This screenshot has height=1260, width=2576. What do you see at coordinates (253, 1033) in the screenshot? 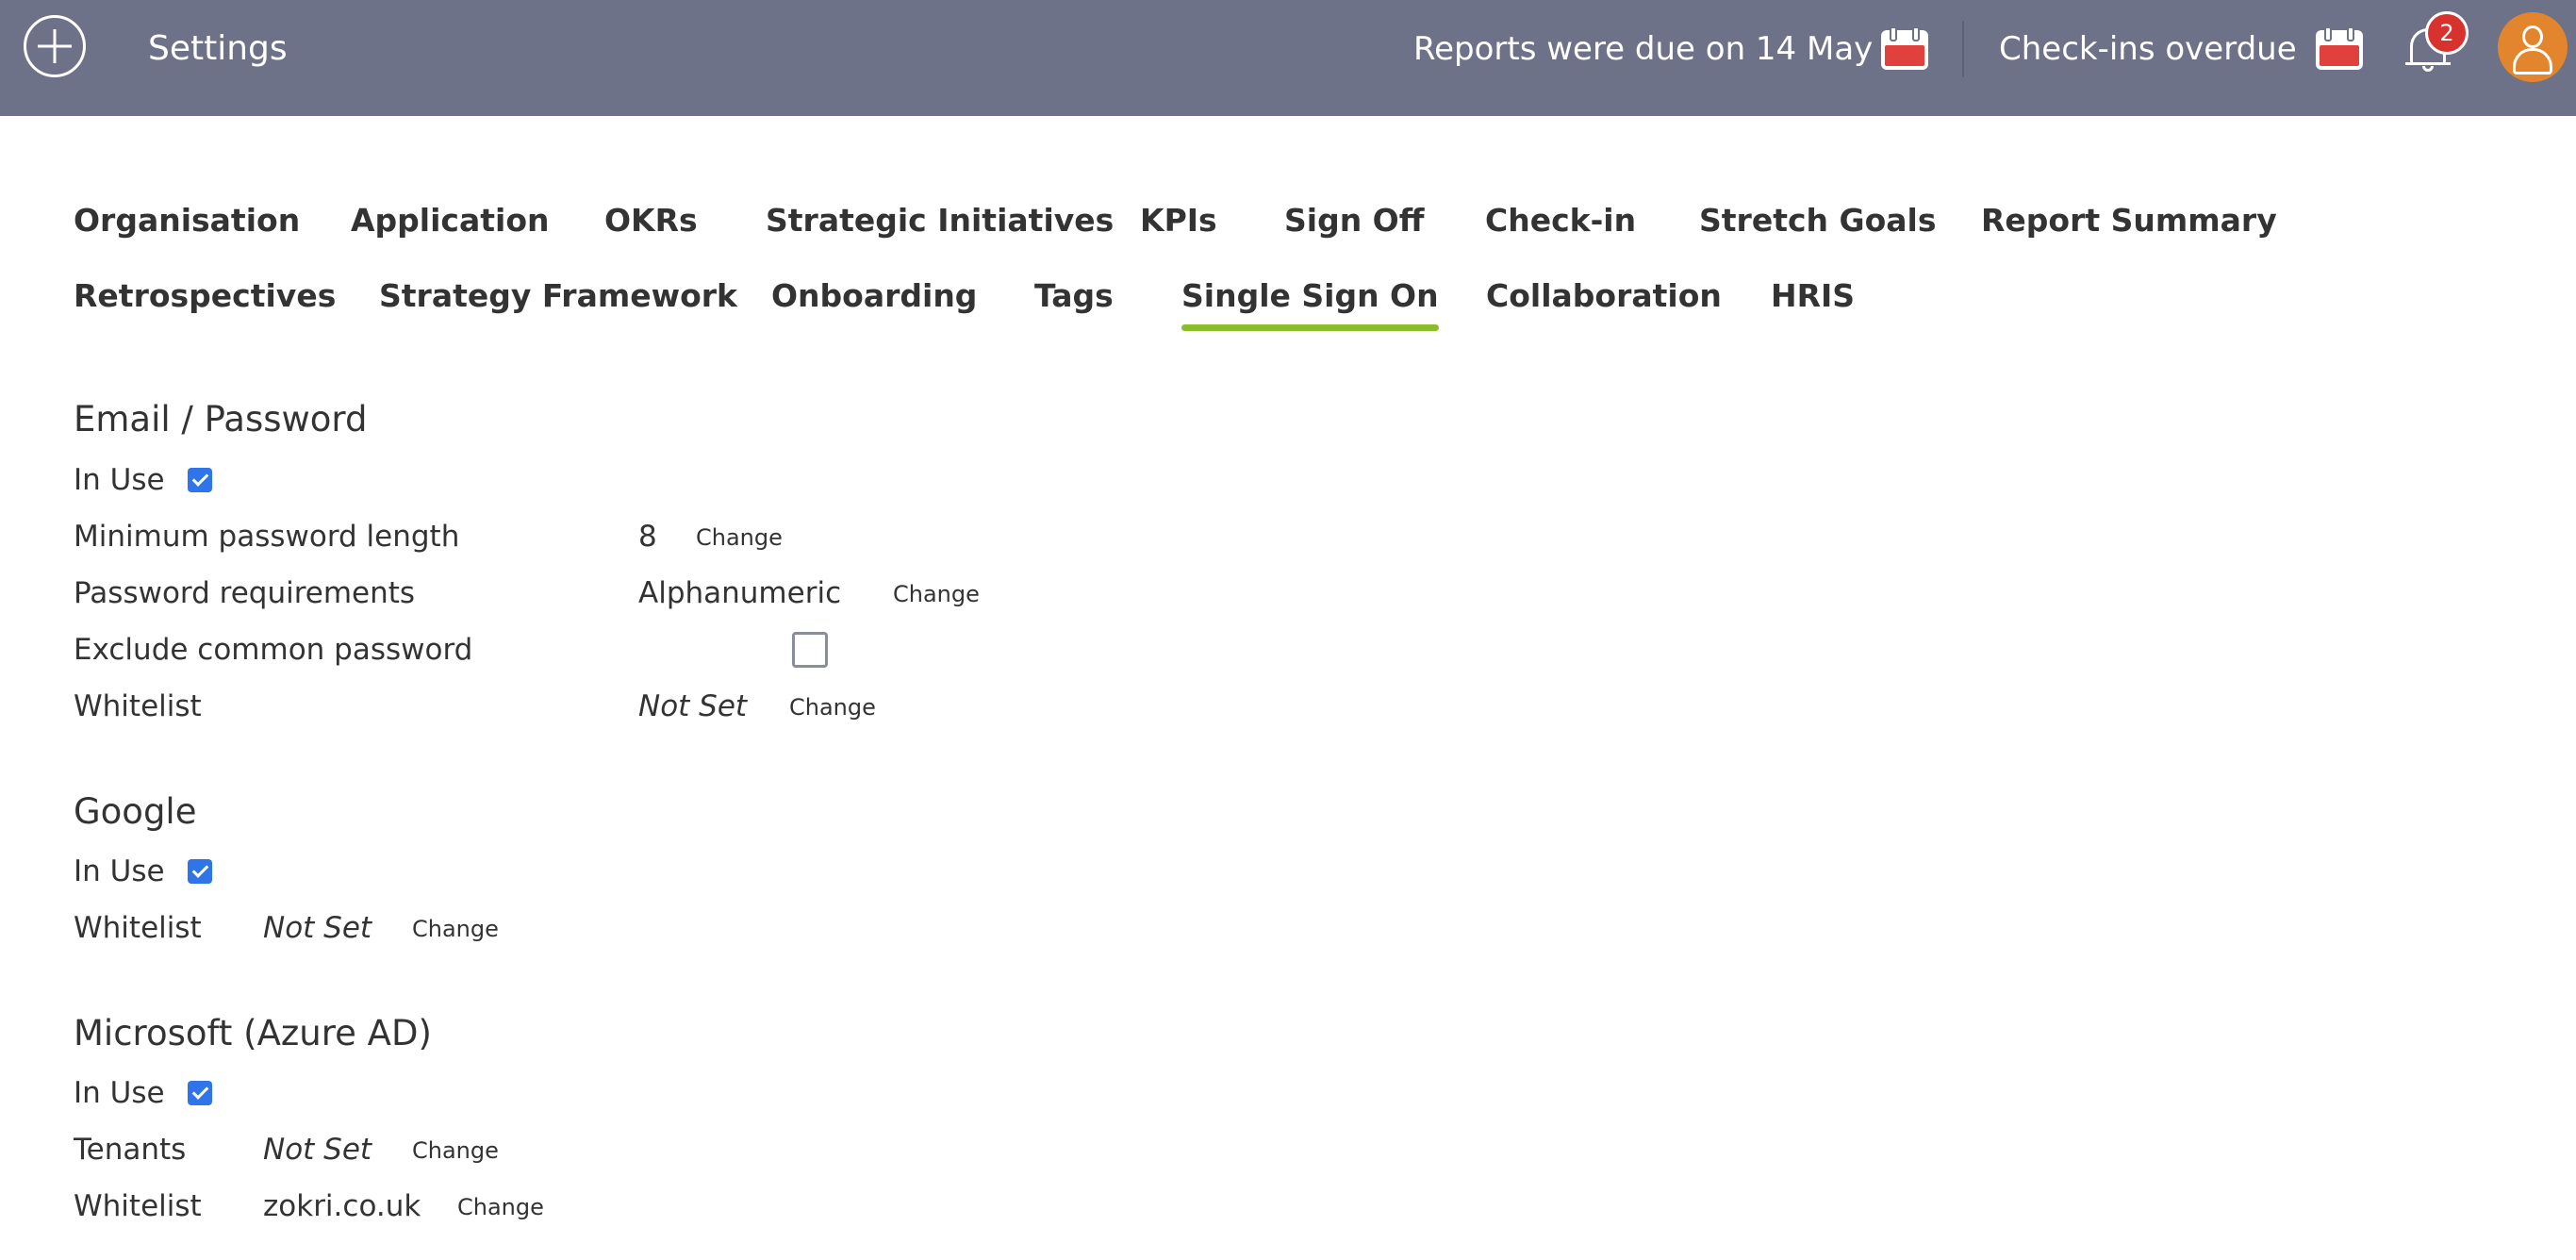
I see `microsoft-section-title: Microsoft (Azure AD)` at bounding box center [253, 1033].